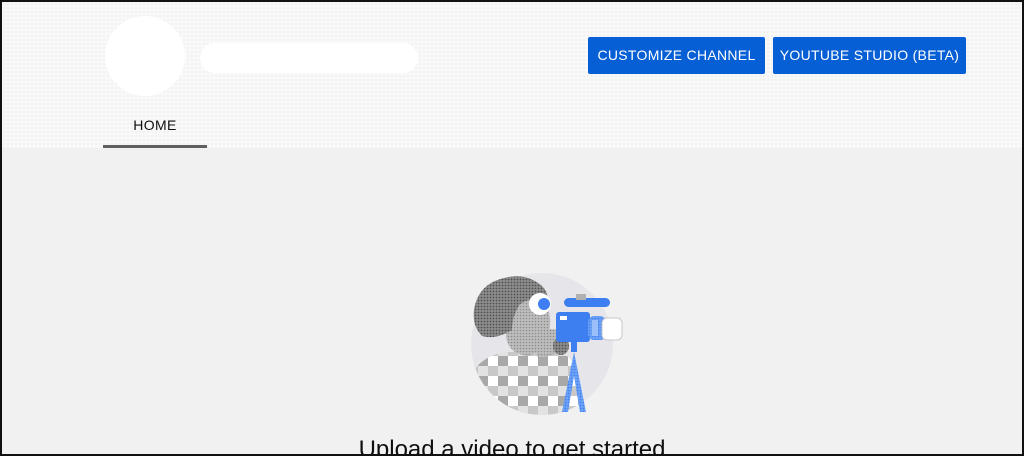 This screenshot has height=456, width=1024. I want to click on tab-home: HOME, so click(155, 130).